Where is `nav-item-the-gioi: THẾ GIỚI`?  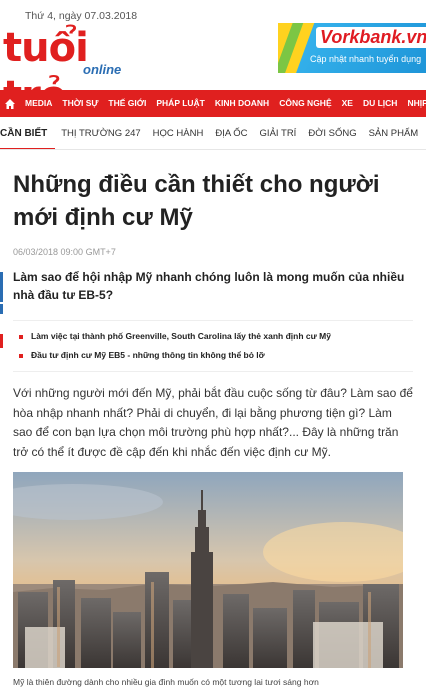
nav-item-the-gioi: THẾ GIỚI is located at coordinates (127, 103).